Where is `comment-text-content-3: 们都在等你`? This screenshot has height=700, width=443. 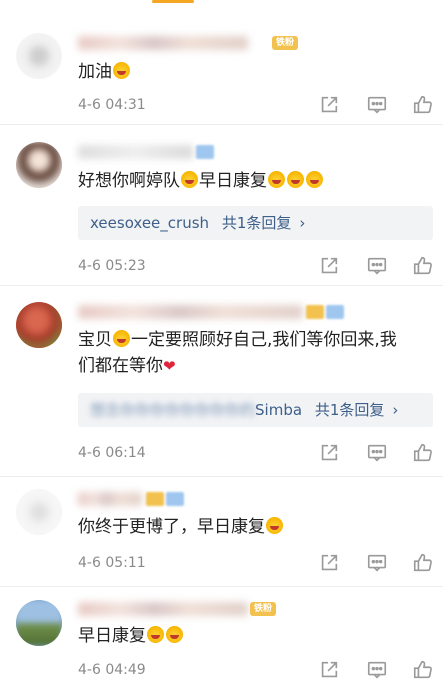
comment-text-content-3: 们都在等你 is located at coordinates (120, 366).